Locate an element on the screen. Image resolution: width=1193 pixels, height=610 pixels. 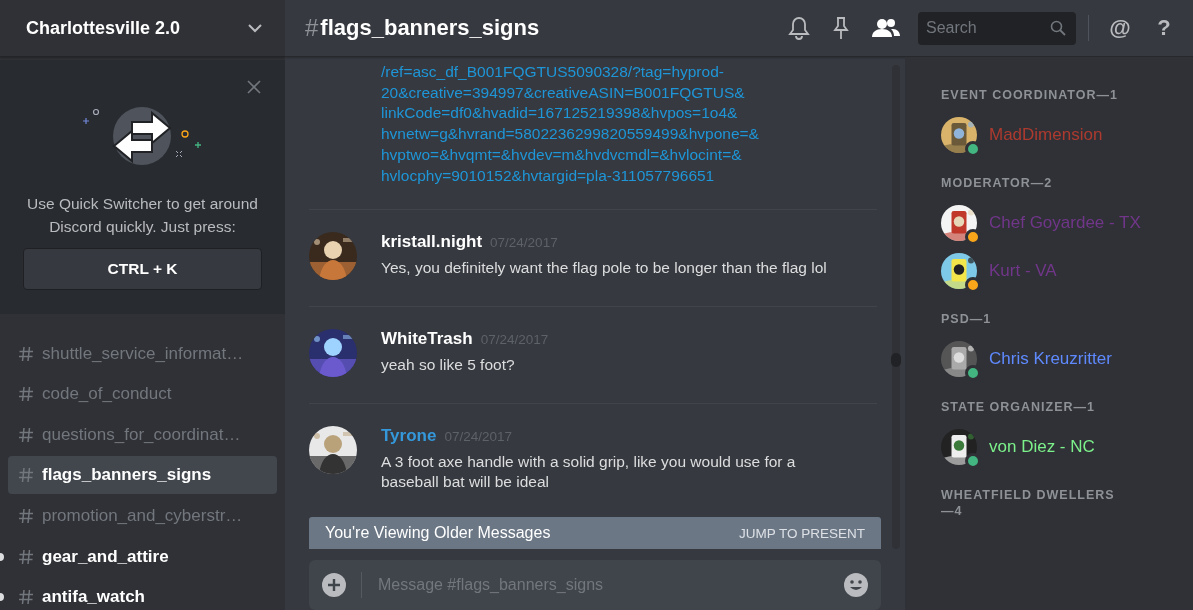
search-icon is located at coordinates (1058, 27).